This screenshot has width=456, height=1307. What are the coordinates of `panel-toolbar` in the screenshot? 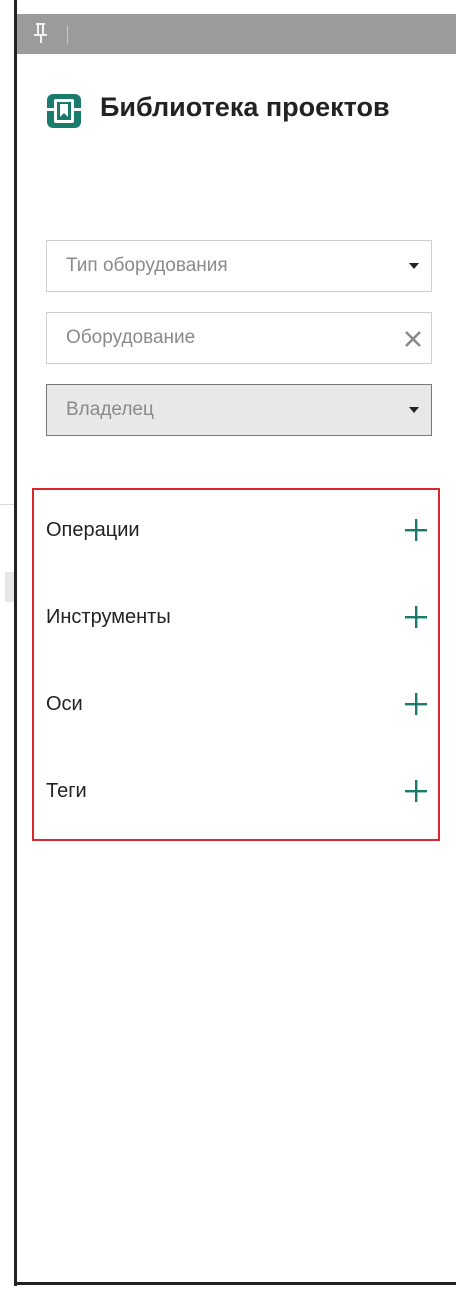 It's located at (236, 34).